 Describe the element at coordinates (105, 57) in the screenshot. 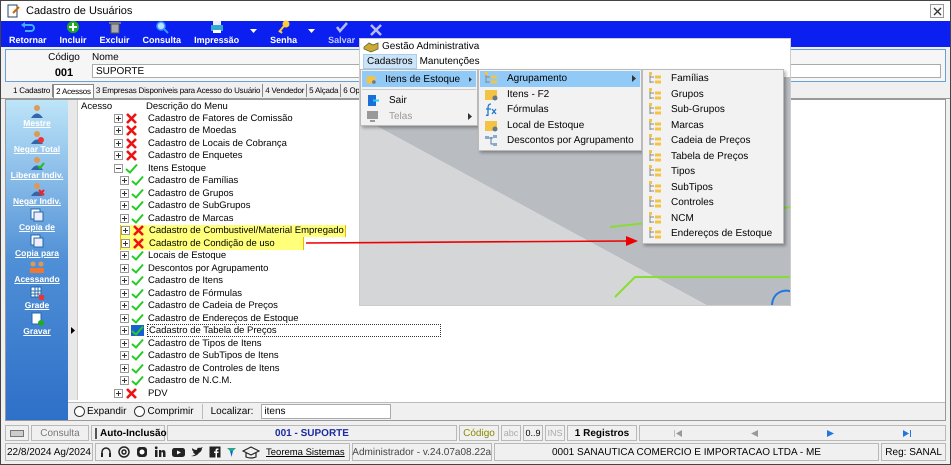

I see `name-label: Nome` at that location.